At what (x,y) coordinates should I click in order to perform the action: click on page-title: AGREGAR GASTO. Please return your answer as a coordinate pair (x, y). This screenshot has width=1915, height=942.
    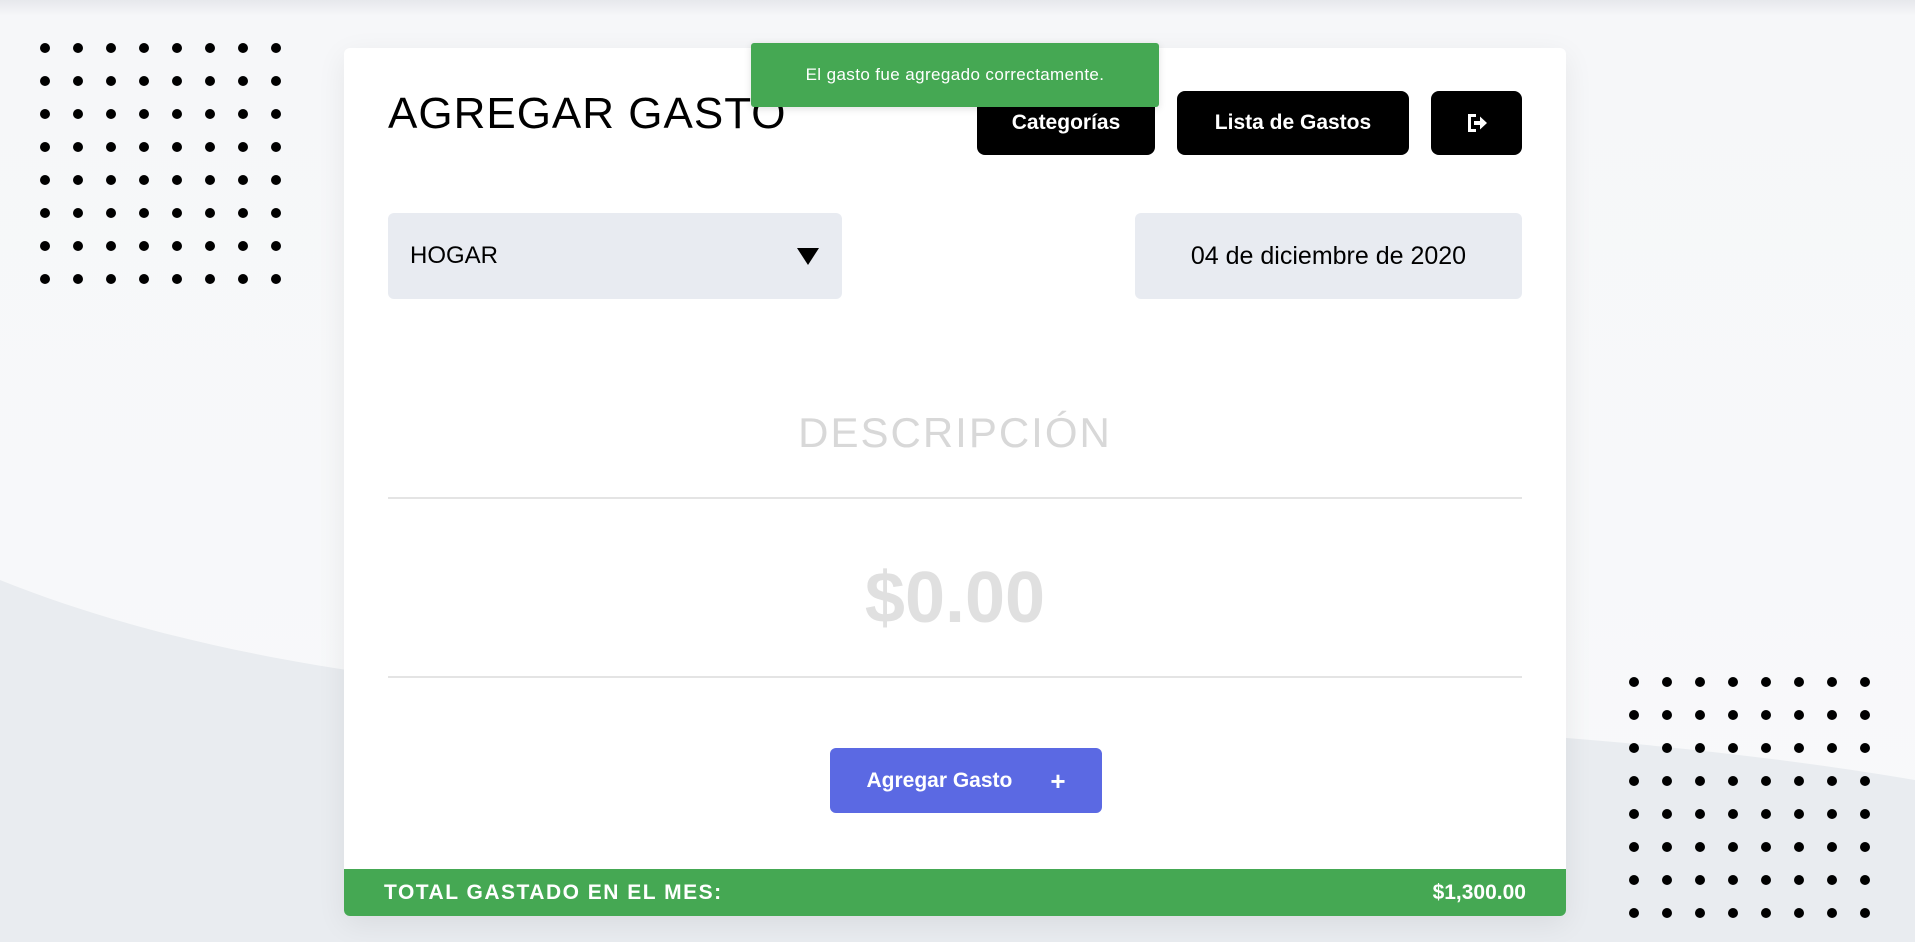
    Looking at the image, I should click on (587, 113).